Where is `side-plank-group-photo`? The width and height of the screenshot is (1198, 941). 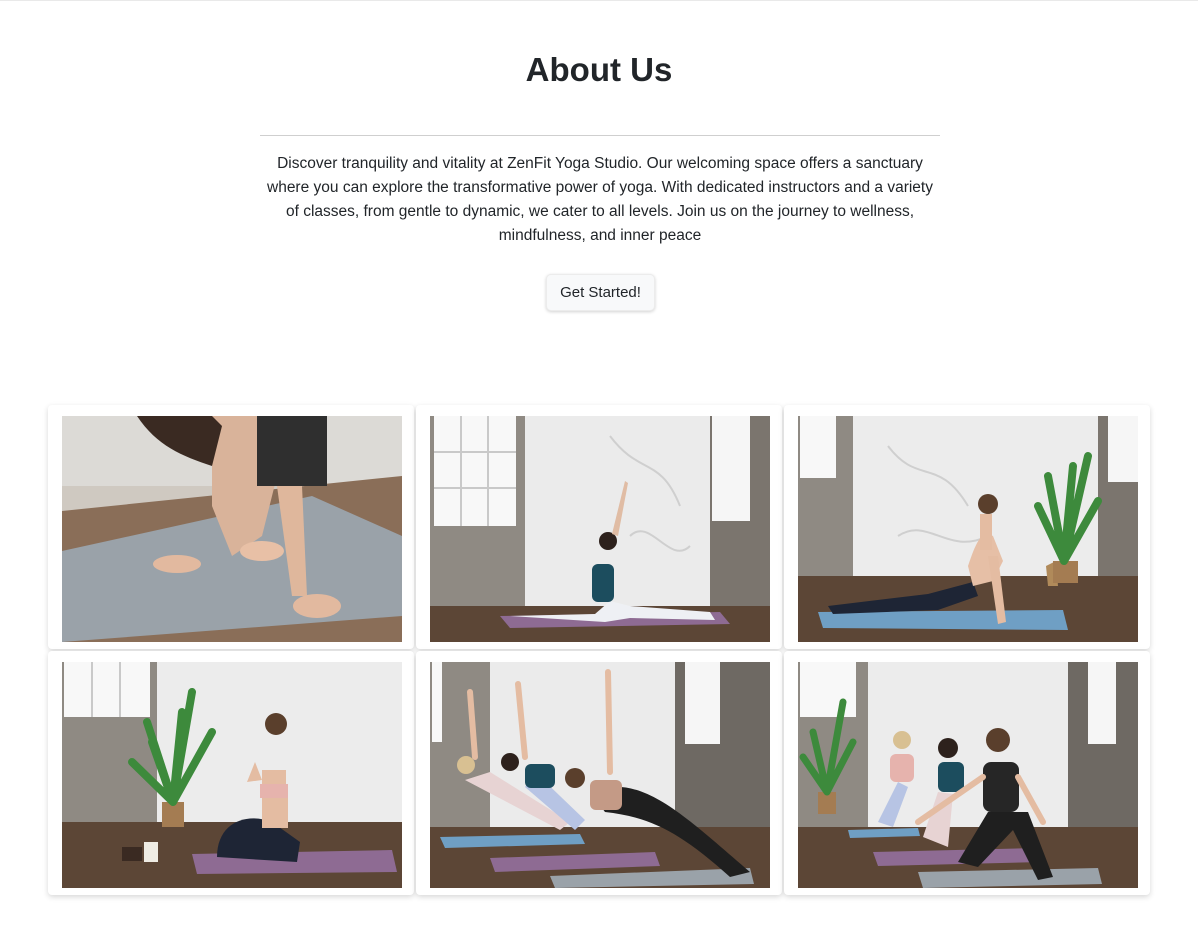 side-plank-group-photo is located at coordinates (600, 775).